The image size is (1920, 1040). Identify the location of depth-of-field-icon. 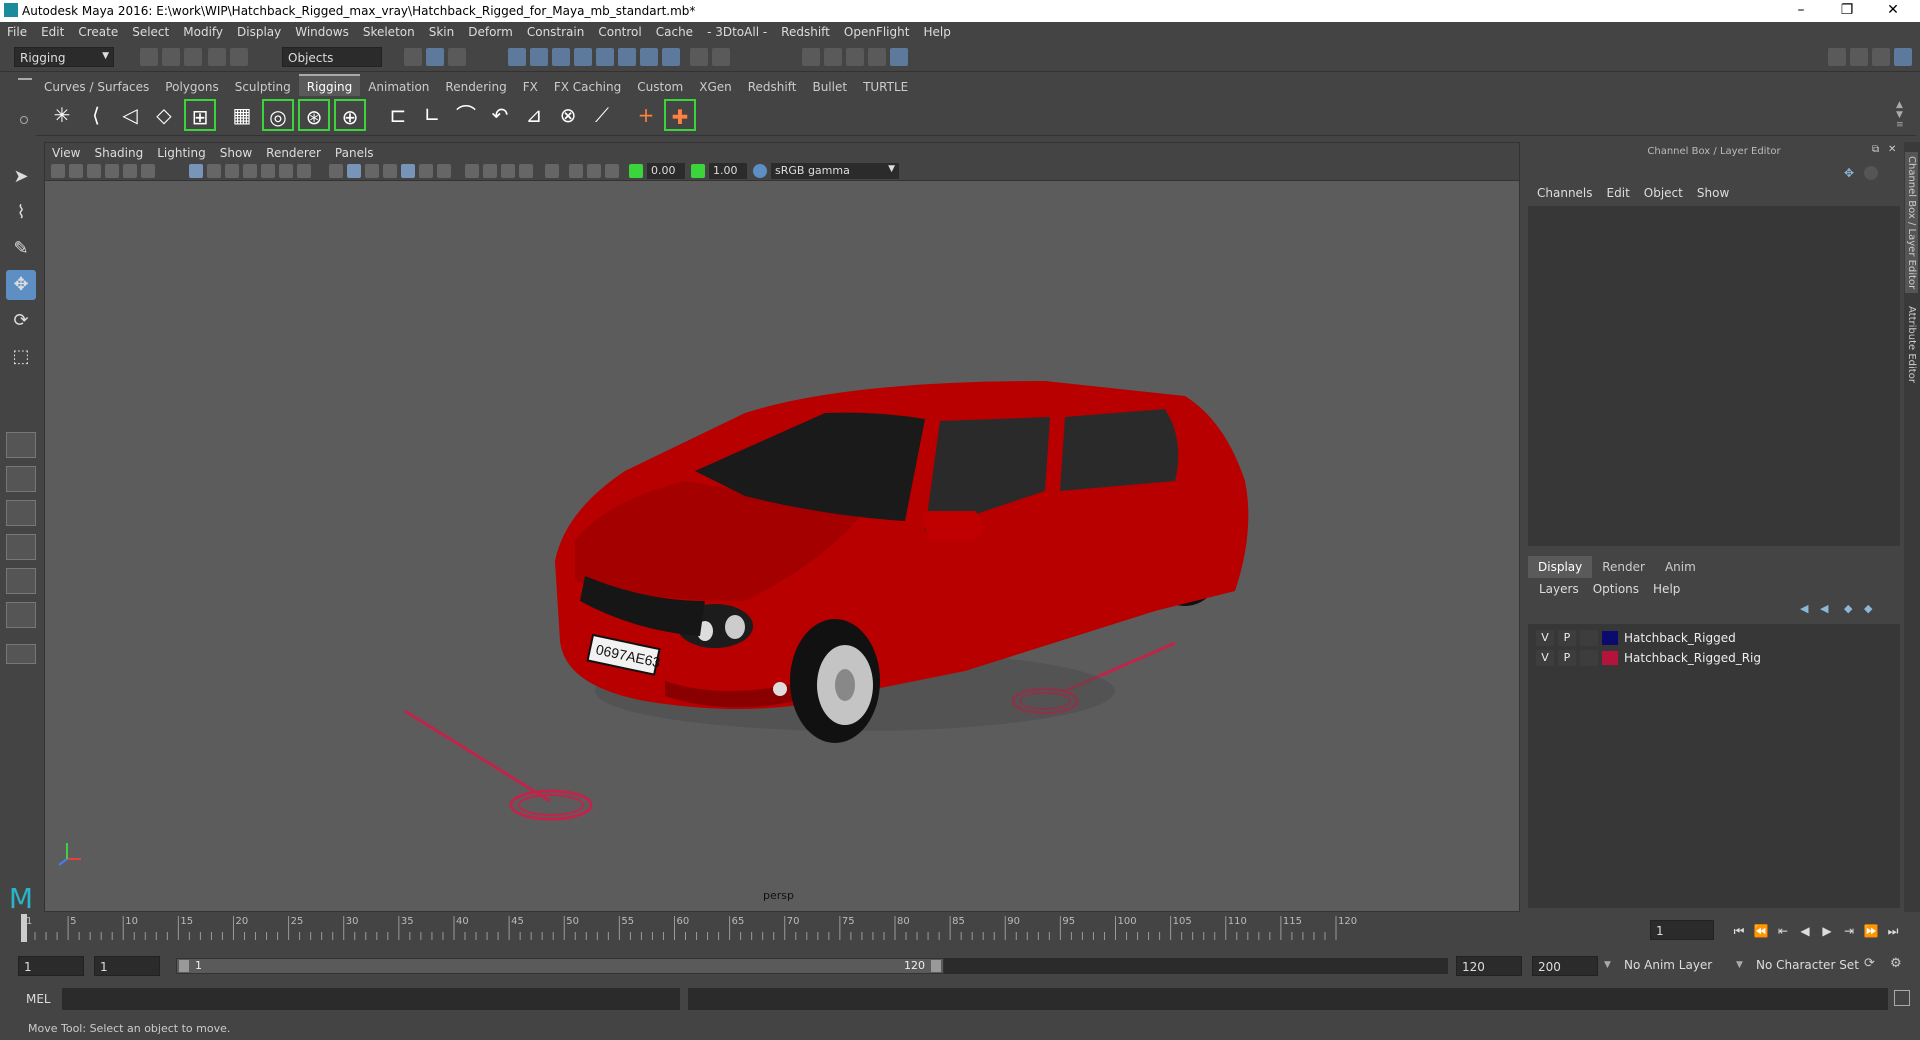
(526, 171).